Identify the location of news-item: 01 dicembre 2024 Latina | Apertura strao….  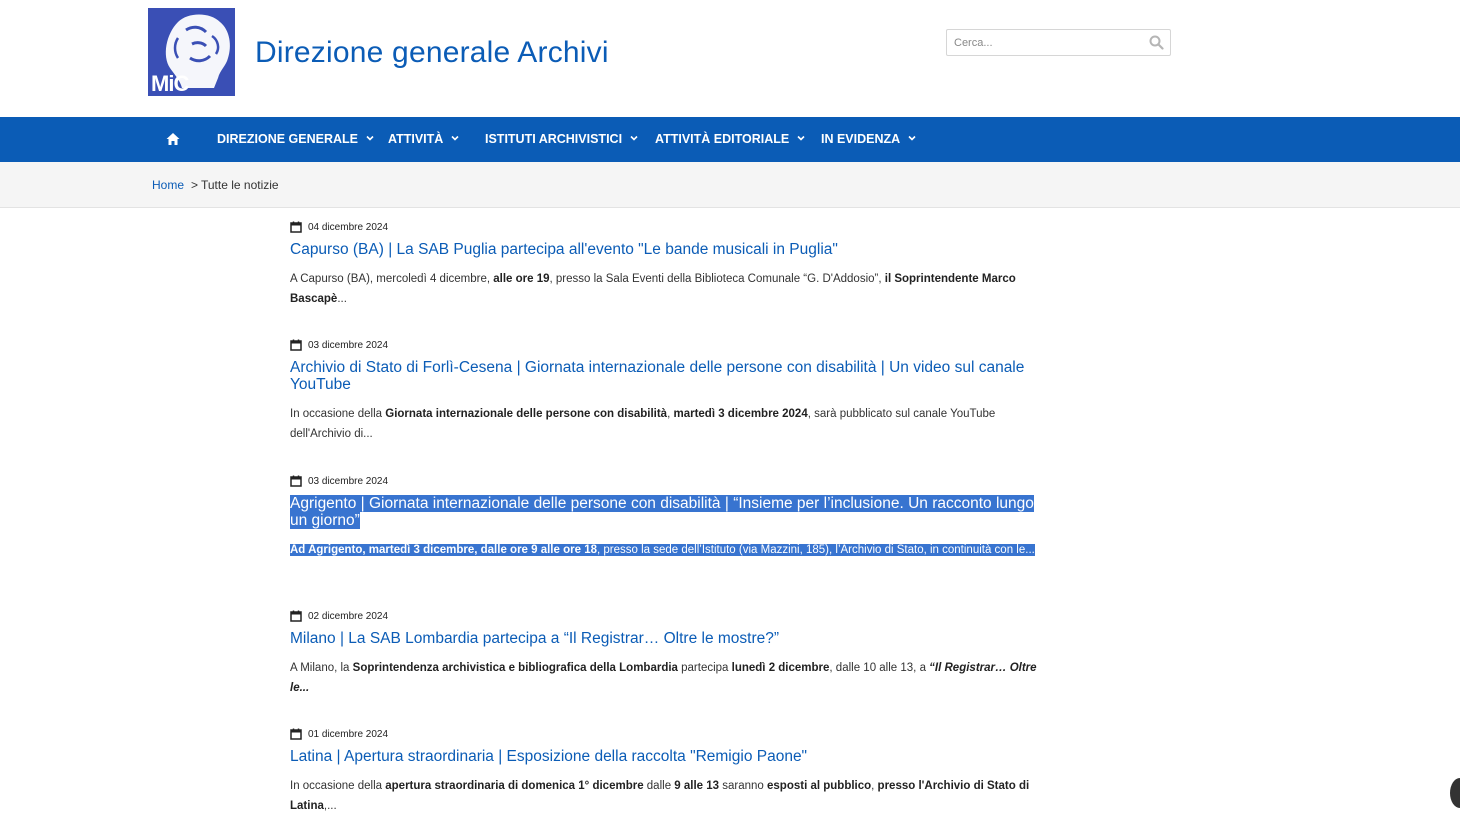
(672, 770).